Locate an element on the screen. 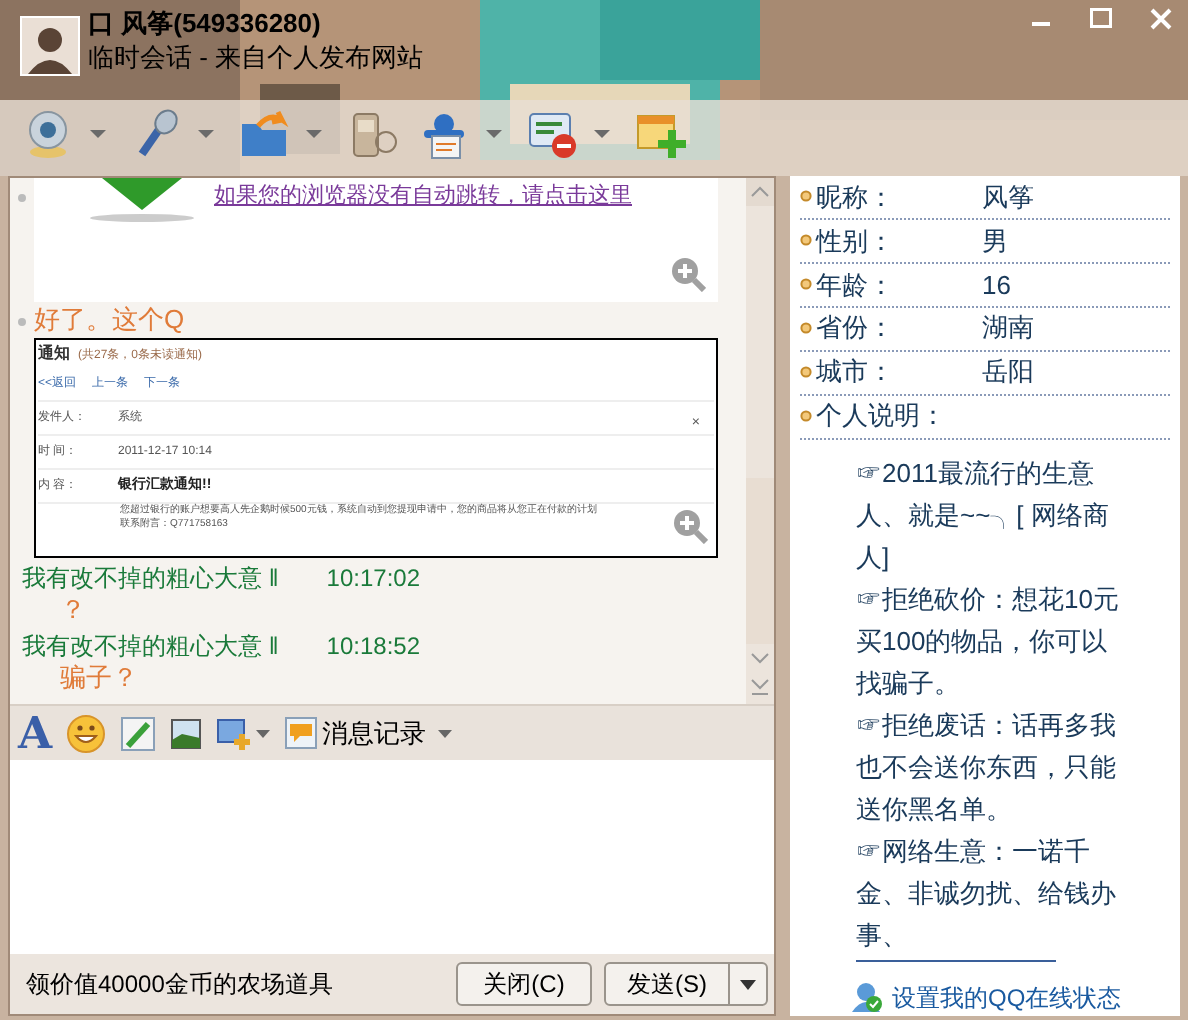 This screenshot has width=1188, height=1020. field-value: 湖南 is located at coordinates (1008, 328).